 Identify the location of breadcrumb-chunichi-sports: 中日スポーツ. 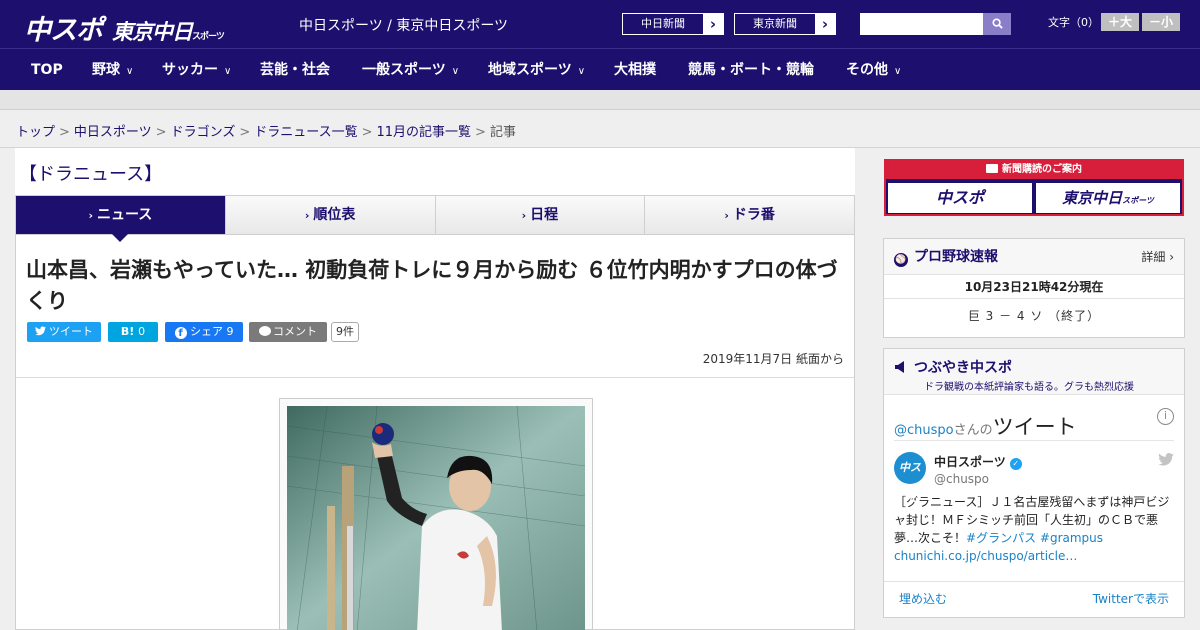
(113, 132).